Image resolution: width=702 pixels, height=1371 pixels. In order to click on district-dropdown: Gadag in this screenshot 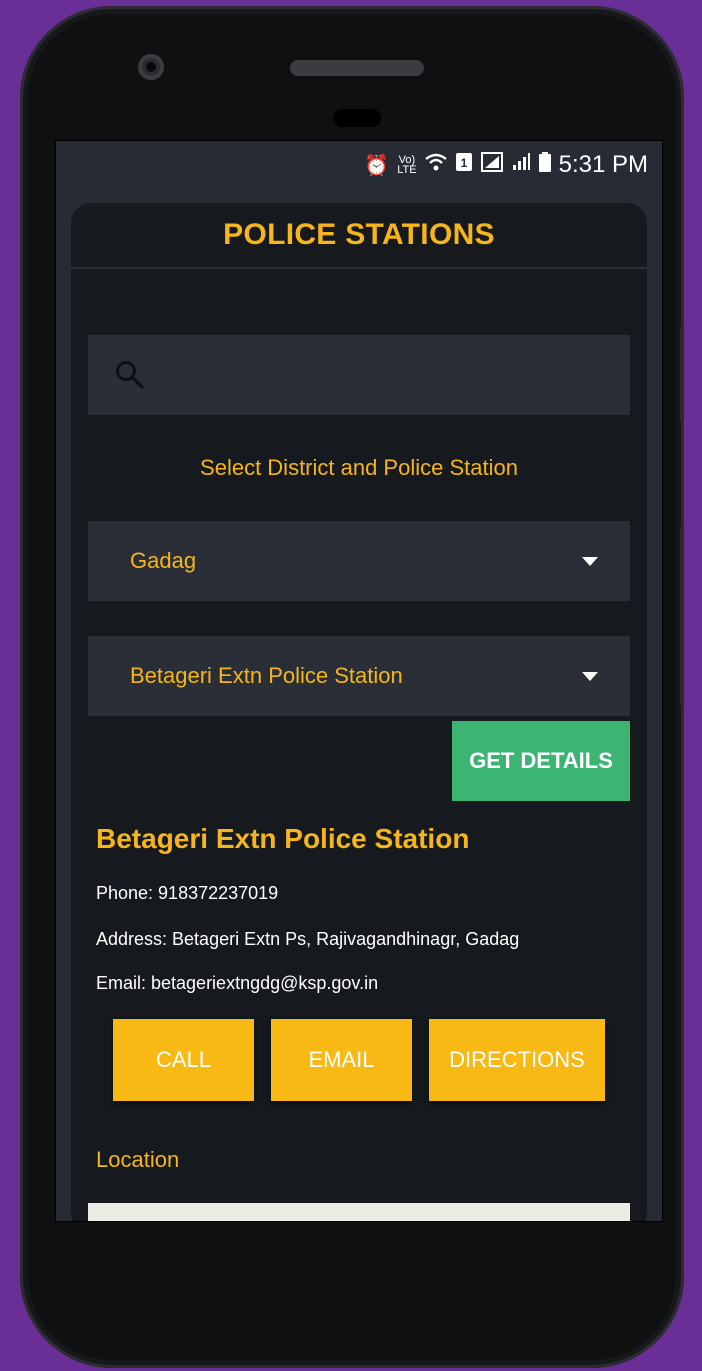, I will do `click(359, 561)`.